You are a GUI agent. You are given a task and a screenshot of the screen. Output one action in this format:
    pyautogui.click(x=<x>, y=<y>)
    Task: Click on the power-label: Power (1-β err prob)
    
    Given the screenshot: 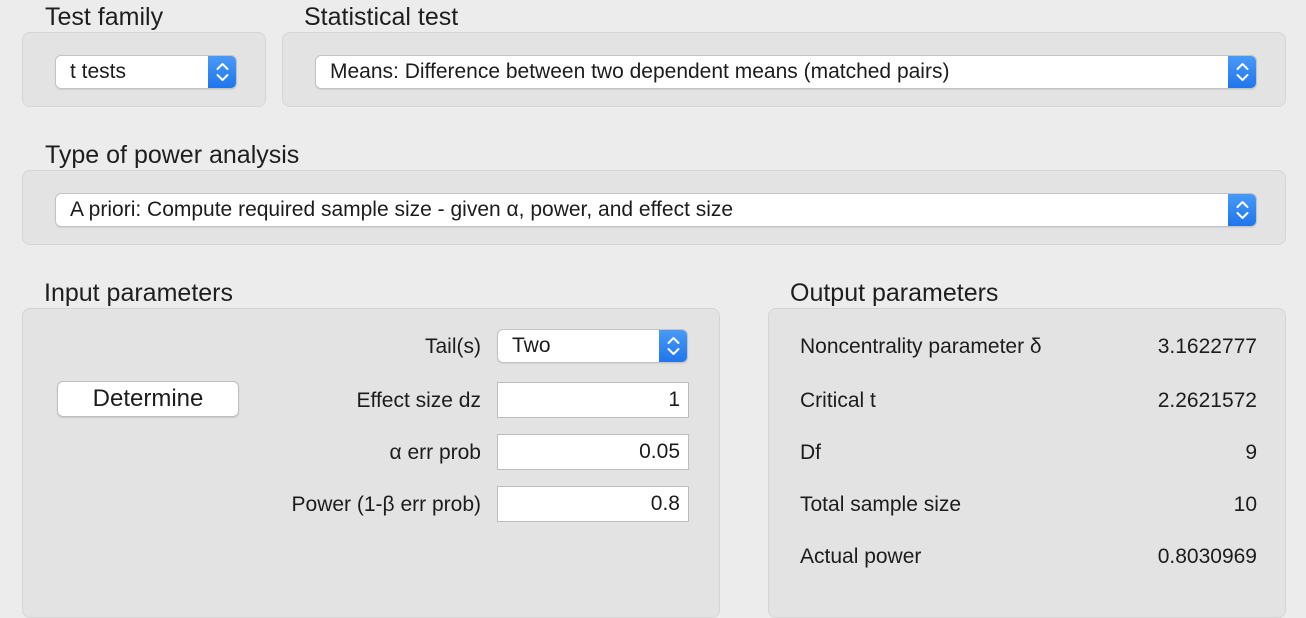 What is the action you would take?
    pyautogui.click(x=386, y=504)
    